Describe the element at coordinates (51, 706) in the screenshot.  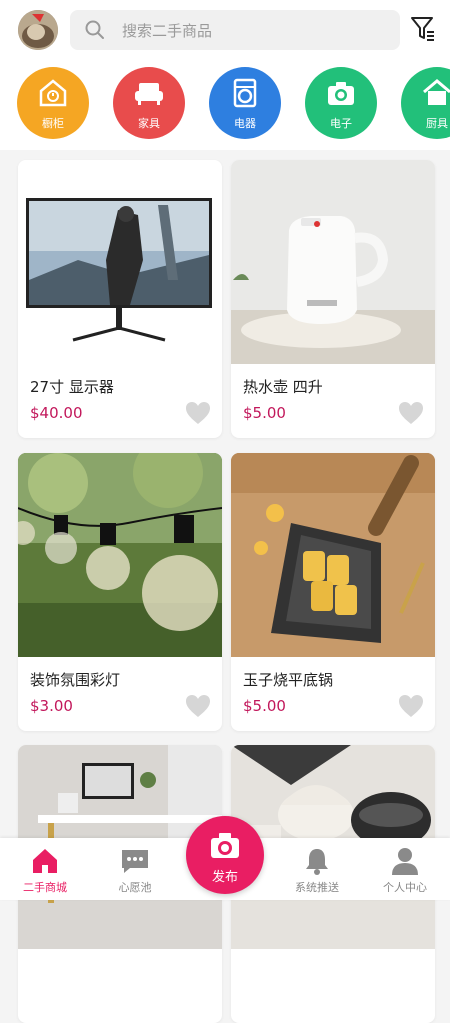
I see `product-price: $3.00` at that location.